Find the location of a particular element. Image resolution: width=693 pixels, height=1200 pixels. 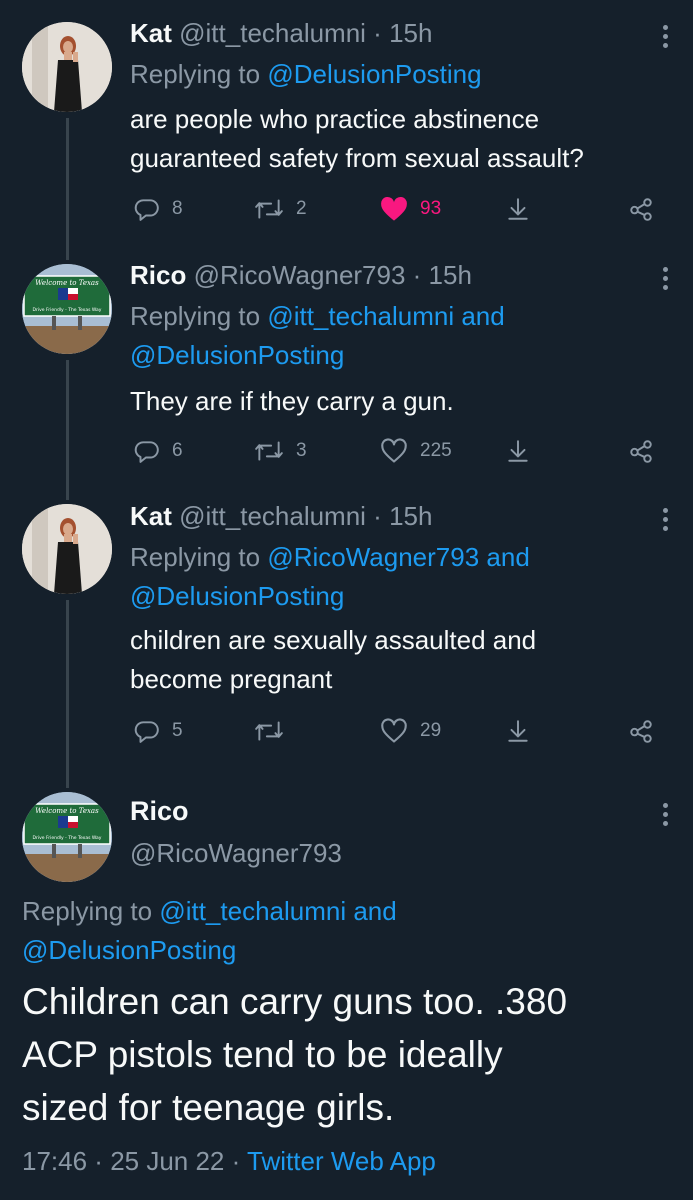

tweet-text: They are if they carry a gun. is located at coordinates (292, 401).